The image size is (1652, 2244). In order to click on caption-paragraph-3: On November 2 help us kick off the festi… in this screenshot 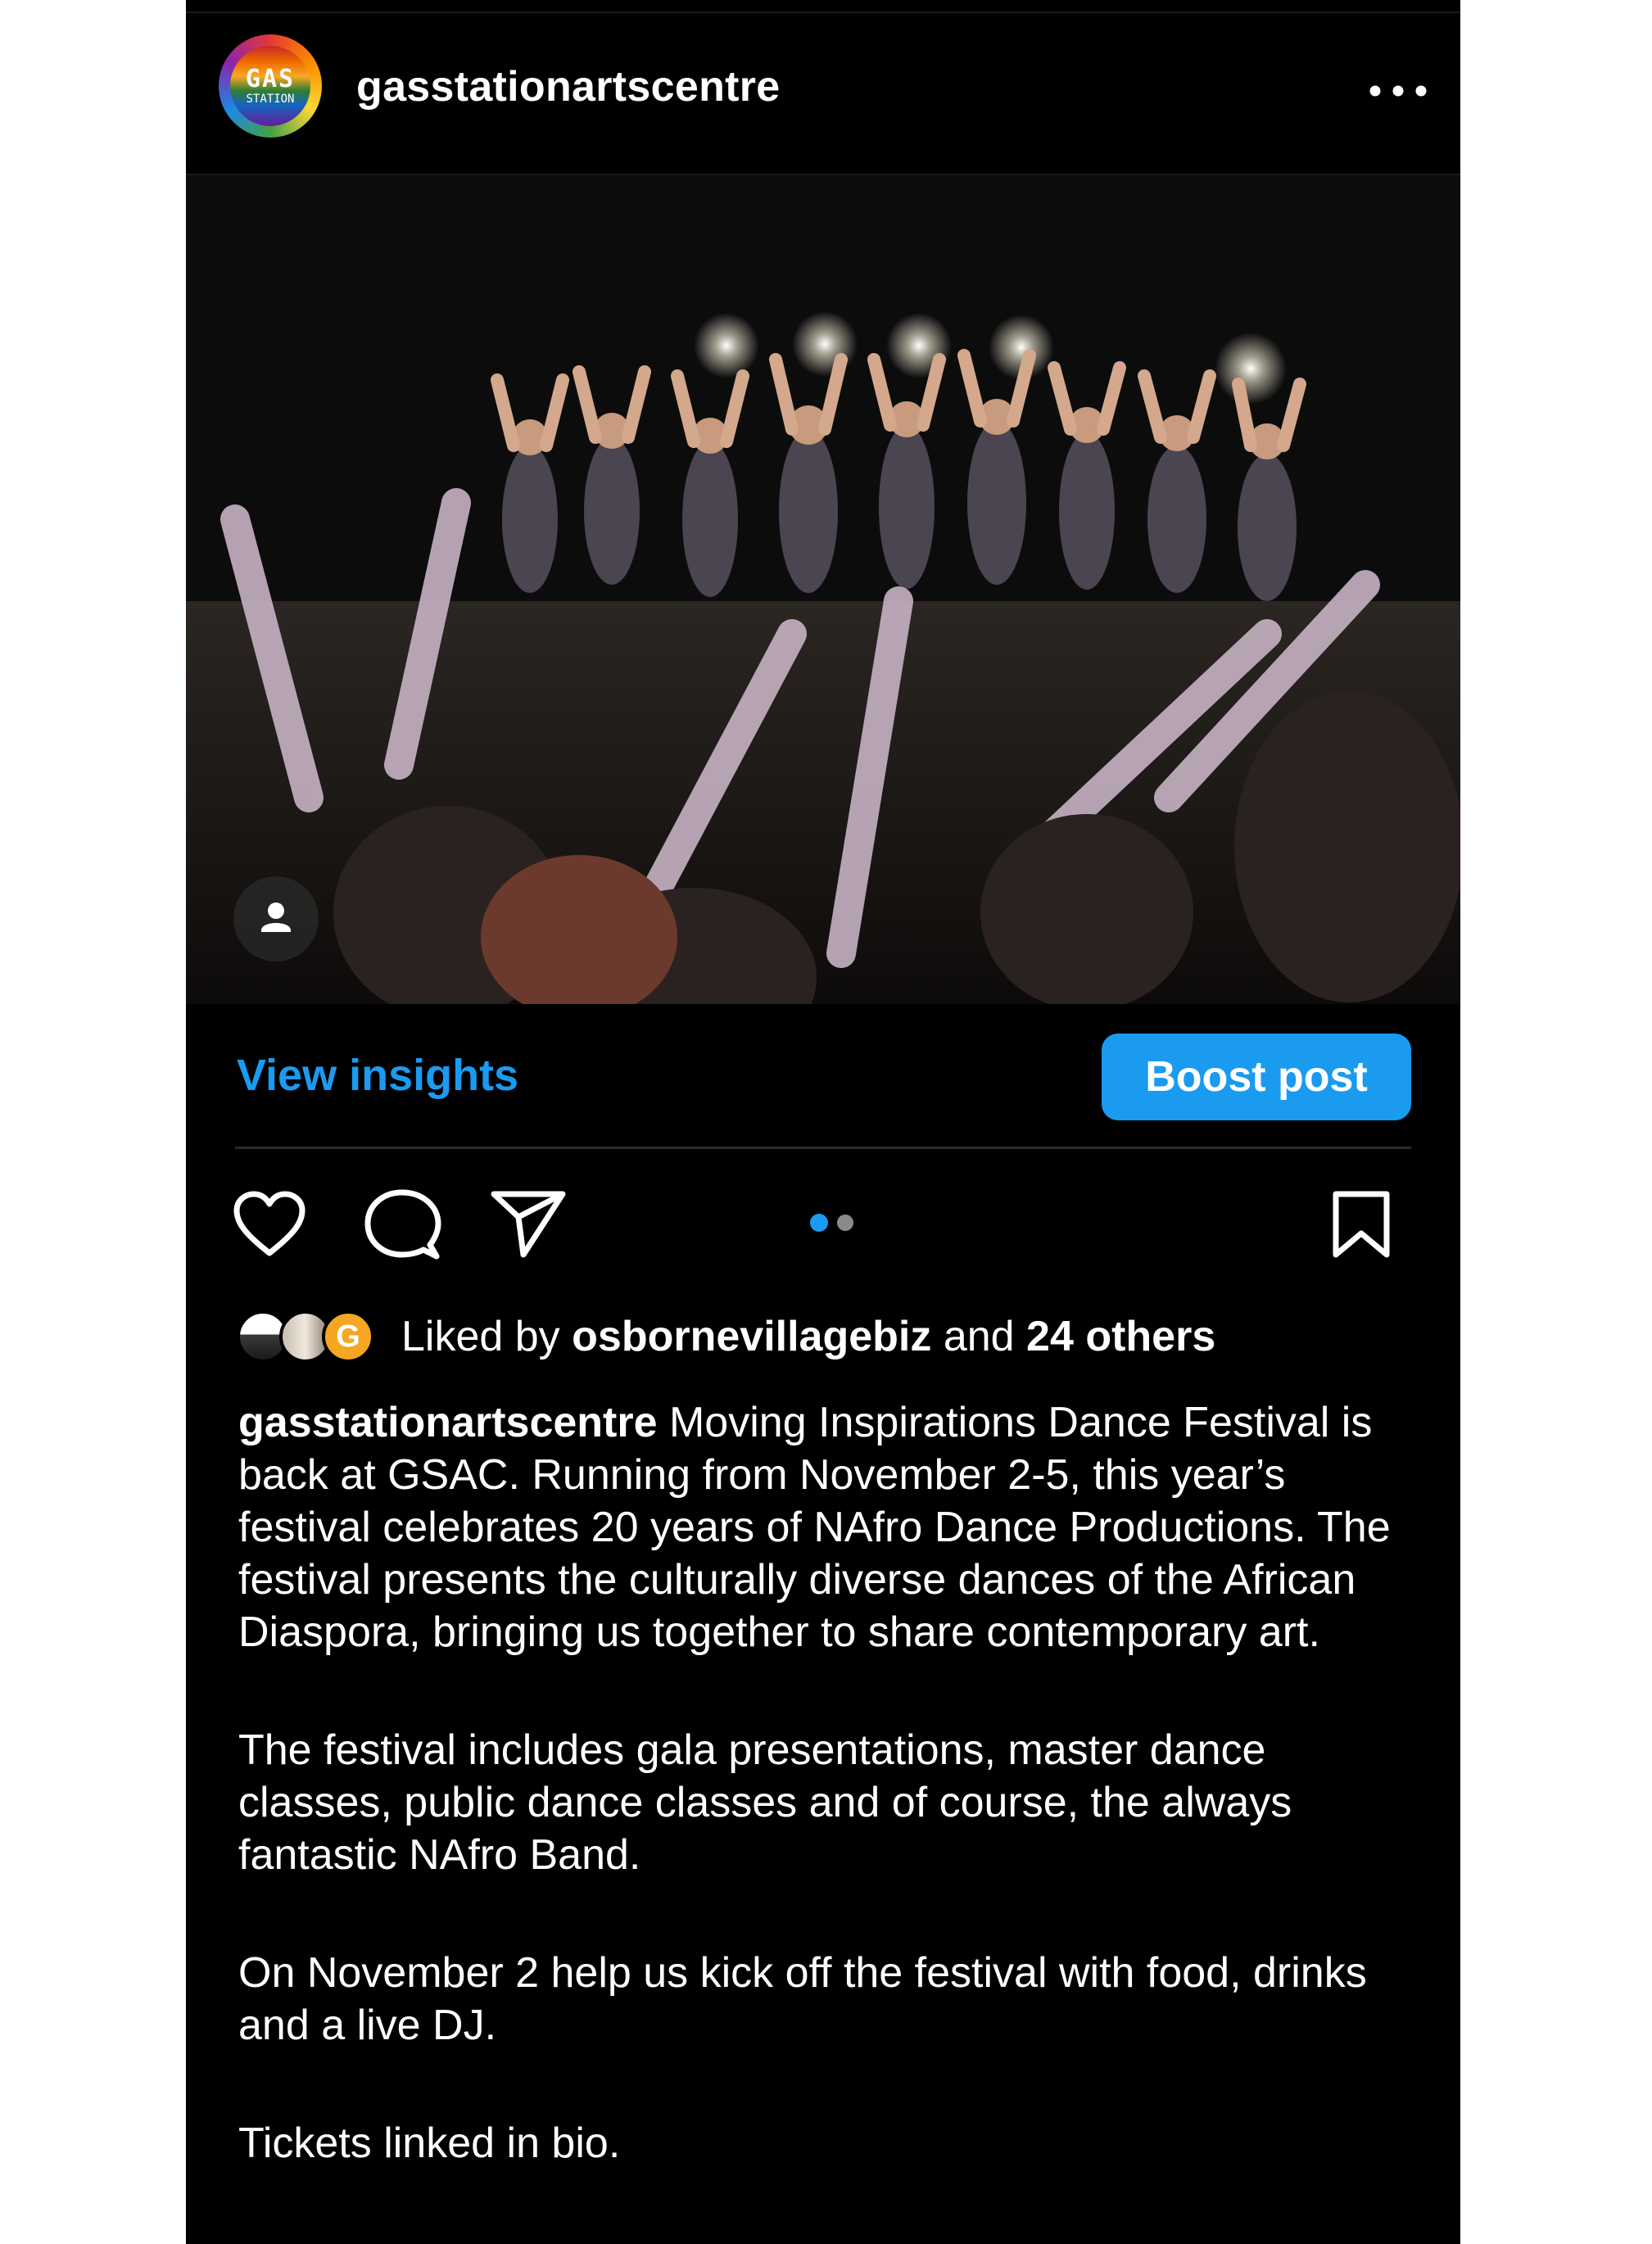, I will do `click(802, 1999)`.